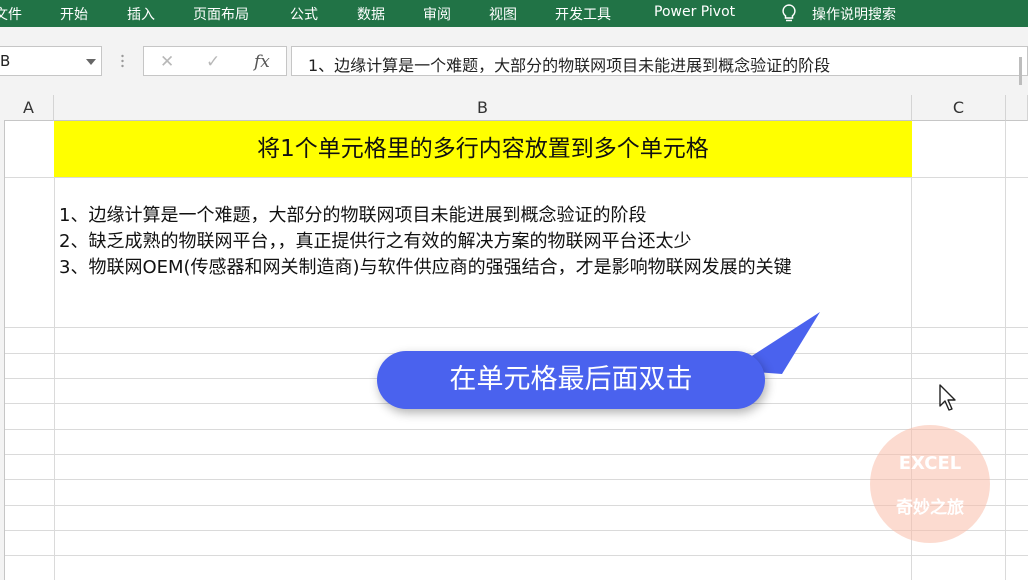 The image size is (1028, 580). Describe the element at coordinates (483, 149) in the screenshot. I see `cell-b1-title: 将1个单元格里的多行内容放置到多个单元格` at that location.